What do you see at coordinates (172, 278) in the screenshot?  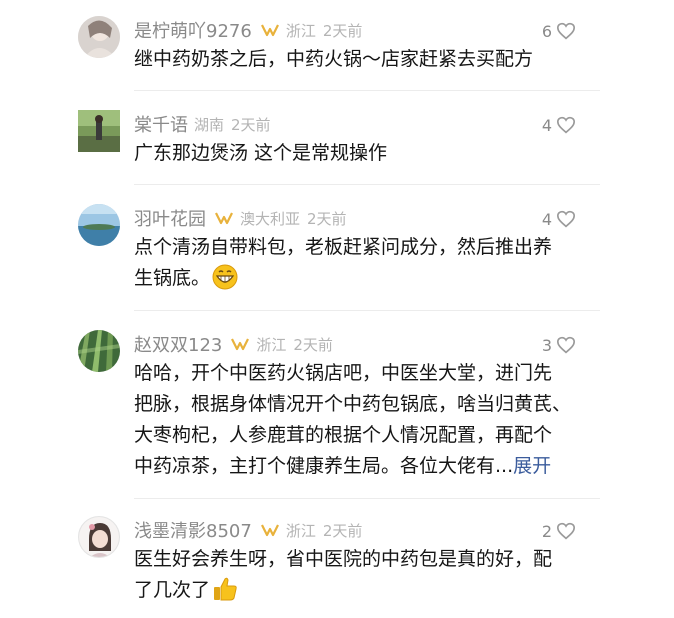 I see `comment-text-segment: 生锅底。` at bounding box center [172, 278].